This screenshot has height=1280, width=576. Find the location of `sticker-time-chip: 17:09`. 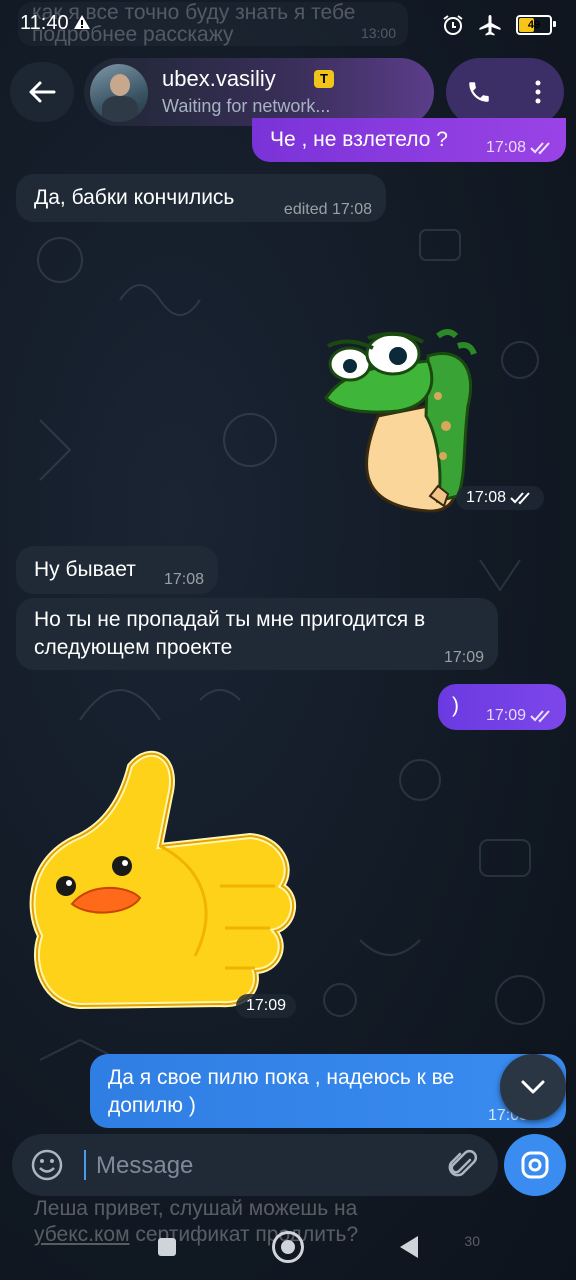

sticker-time-chip: 17:09 is located at coordinates (266, 1006).